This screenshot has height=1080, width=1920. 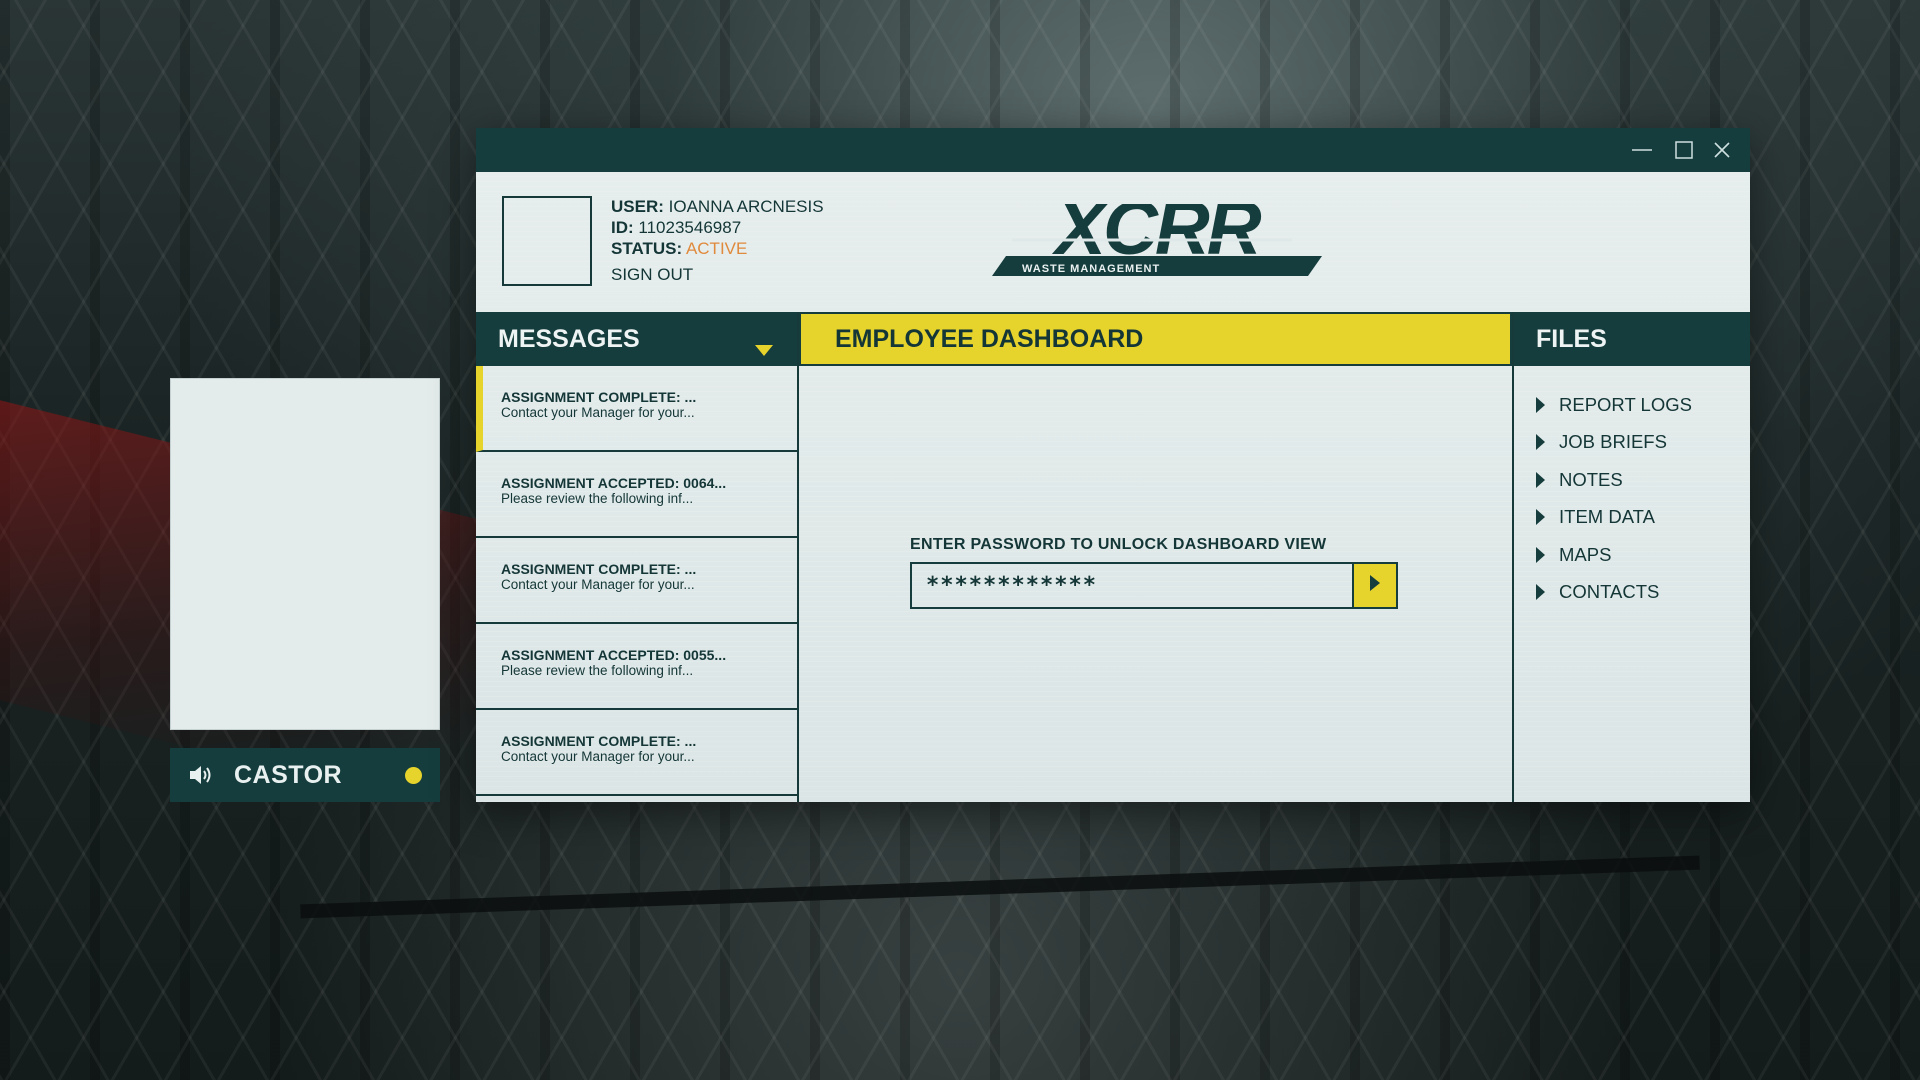 What do you see at coordinates (288, 774) in the screenshot?
I see `camera-name: CASTOR` at bounding box center [288, 774].